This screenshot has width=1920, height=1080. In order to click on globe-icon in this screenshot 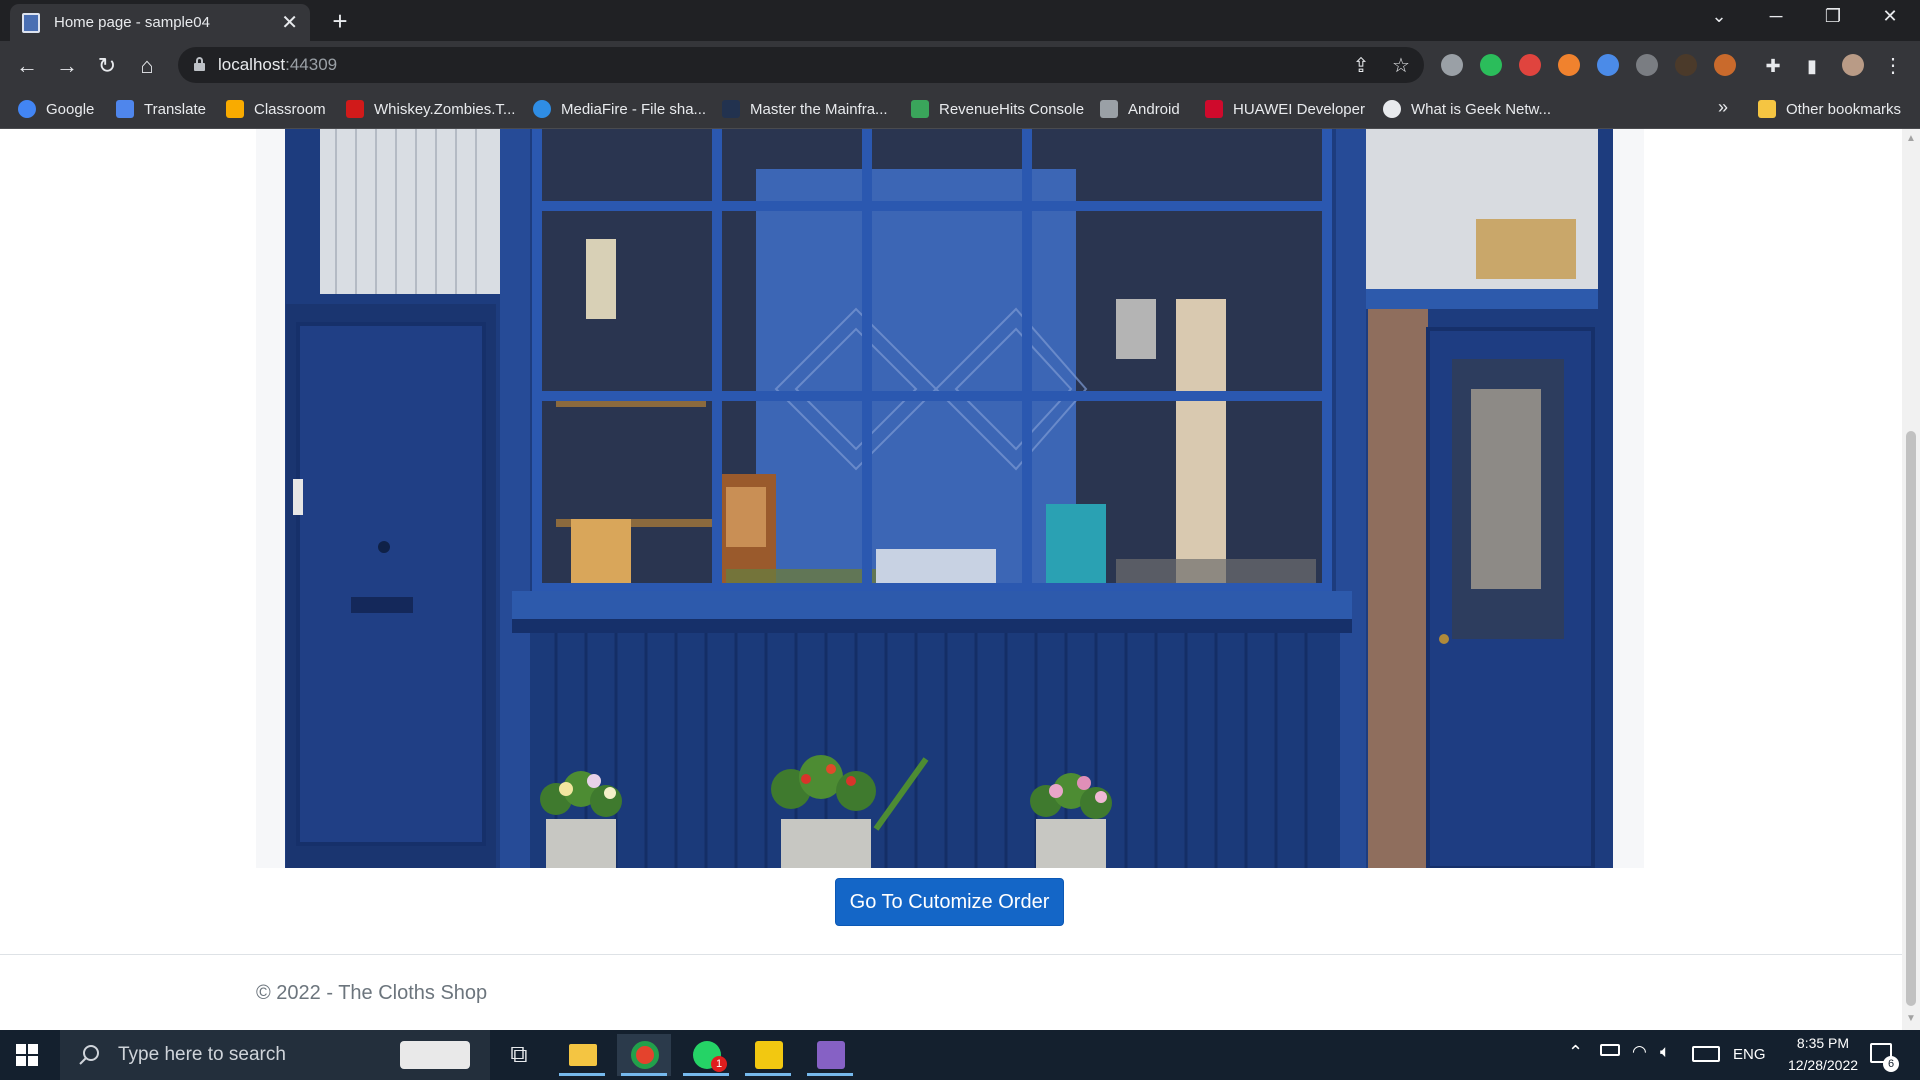, I will do `click(1392, 109)`.